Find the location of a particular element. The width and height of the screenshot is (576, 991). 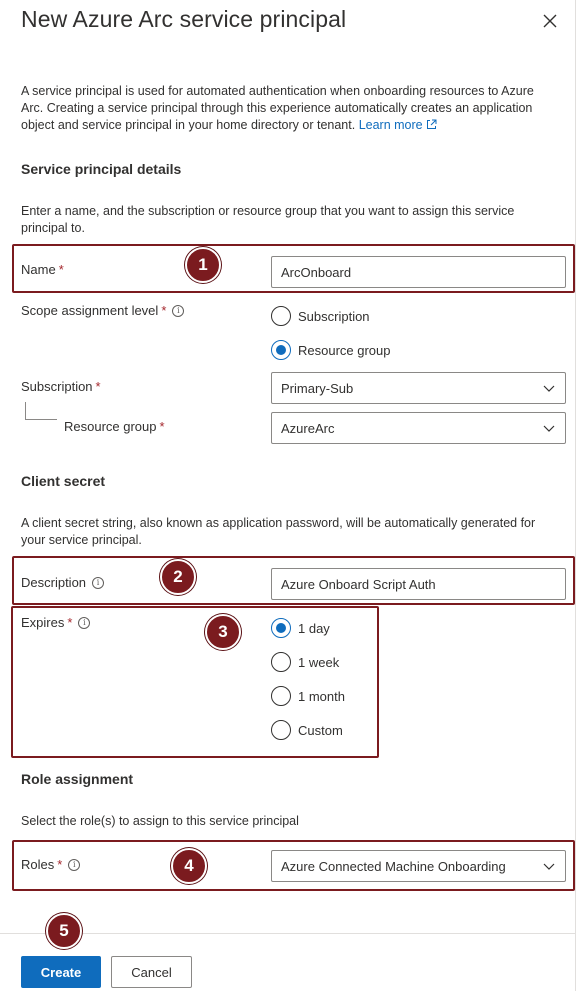

radio-label: Resource group is located at coordinates (344, 350).